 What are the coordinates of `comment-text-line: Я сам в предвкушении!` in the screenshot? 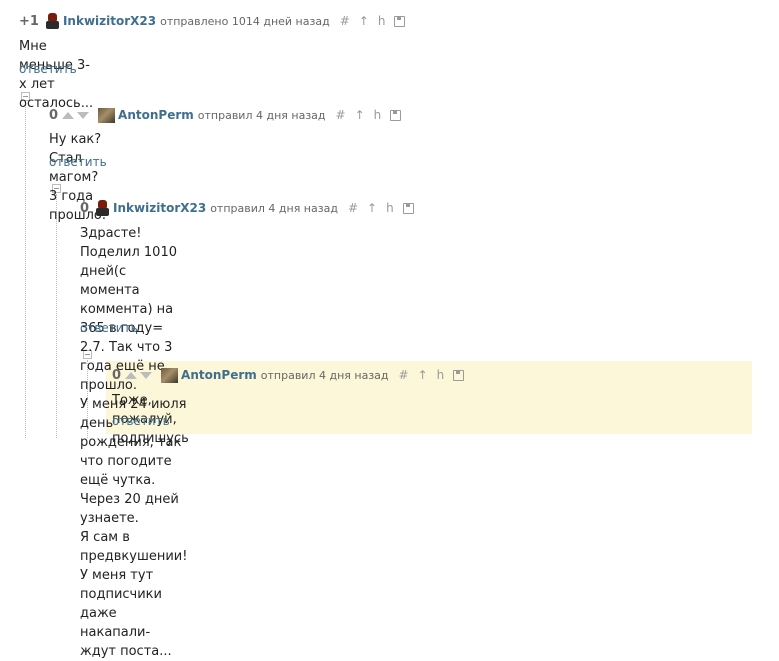 It's located at (134, 547).